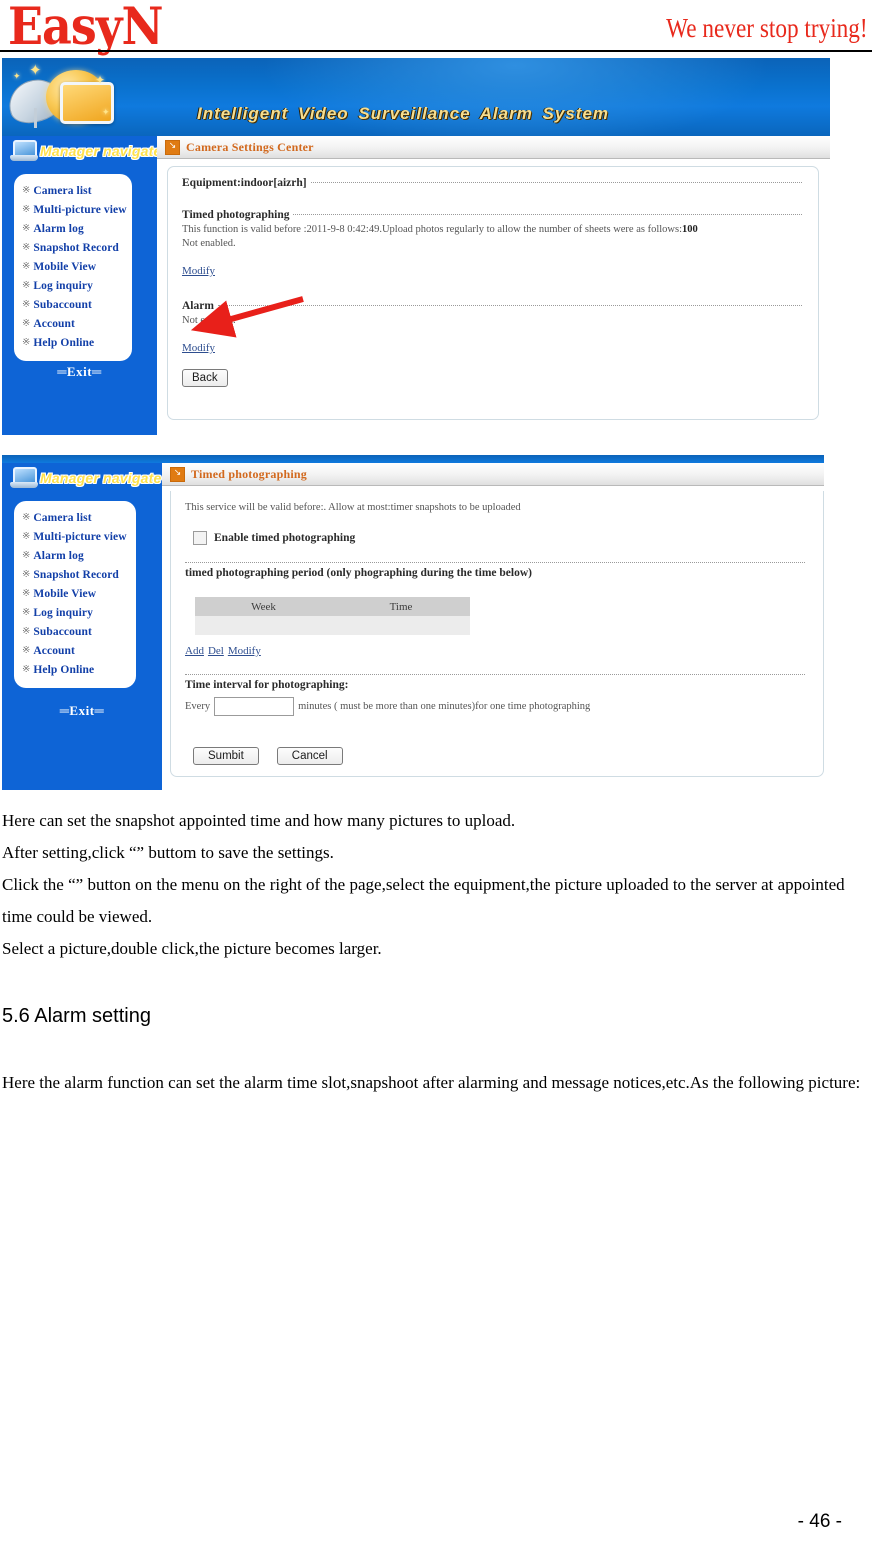 The height and width of the screenshot is (1545, 872). Describe the element at coordinates (200, 538) in the screenshot. I see `enable-timed-photographing-checkbox` at that location.